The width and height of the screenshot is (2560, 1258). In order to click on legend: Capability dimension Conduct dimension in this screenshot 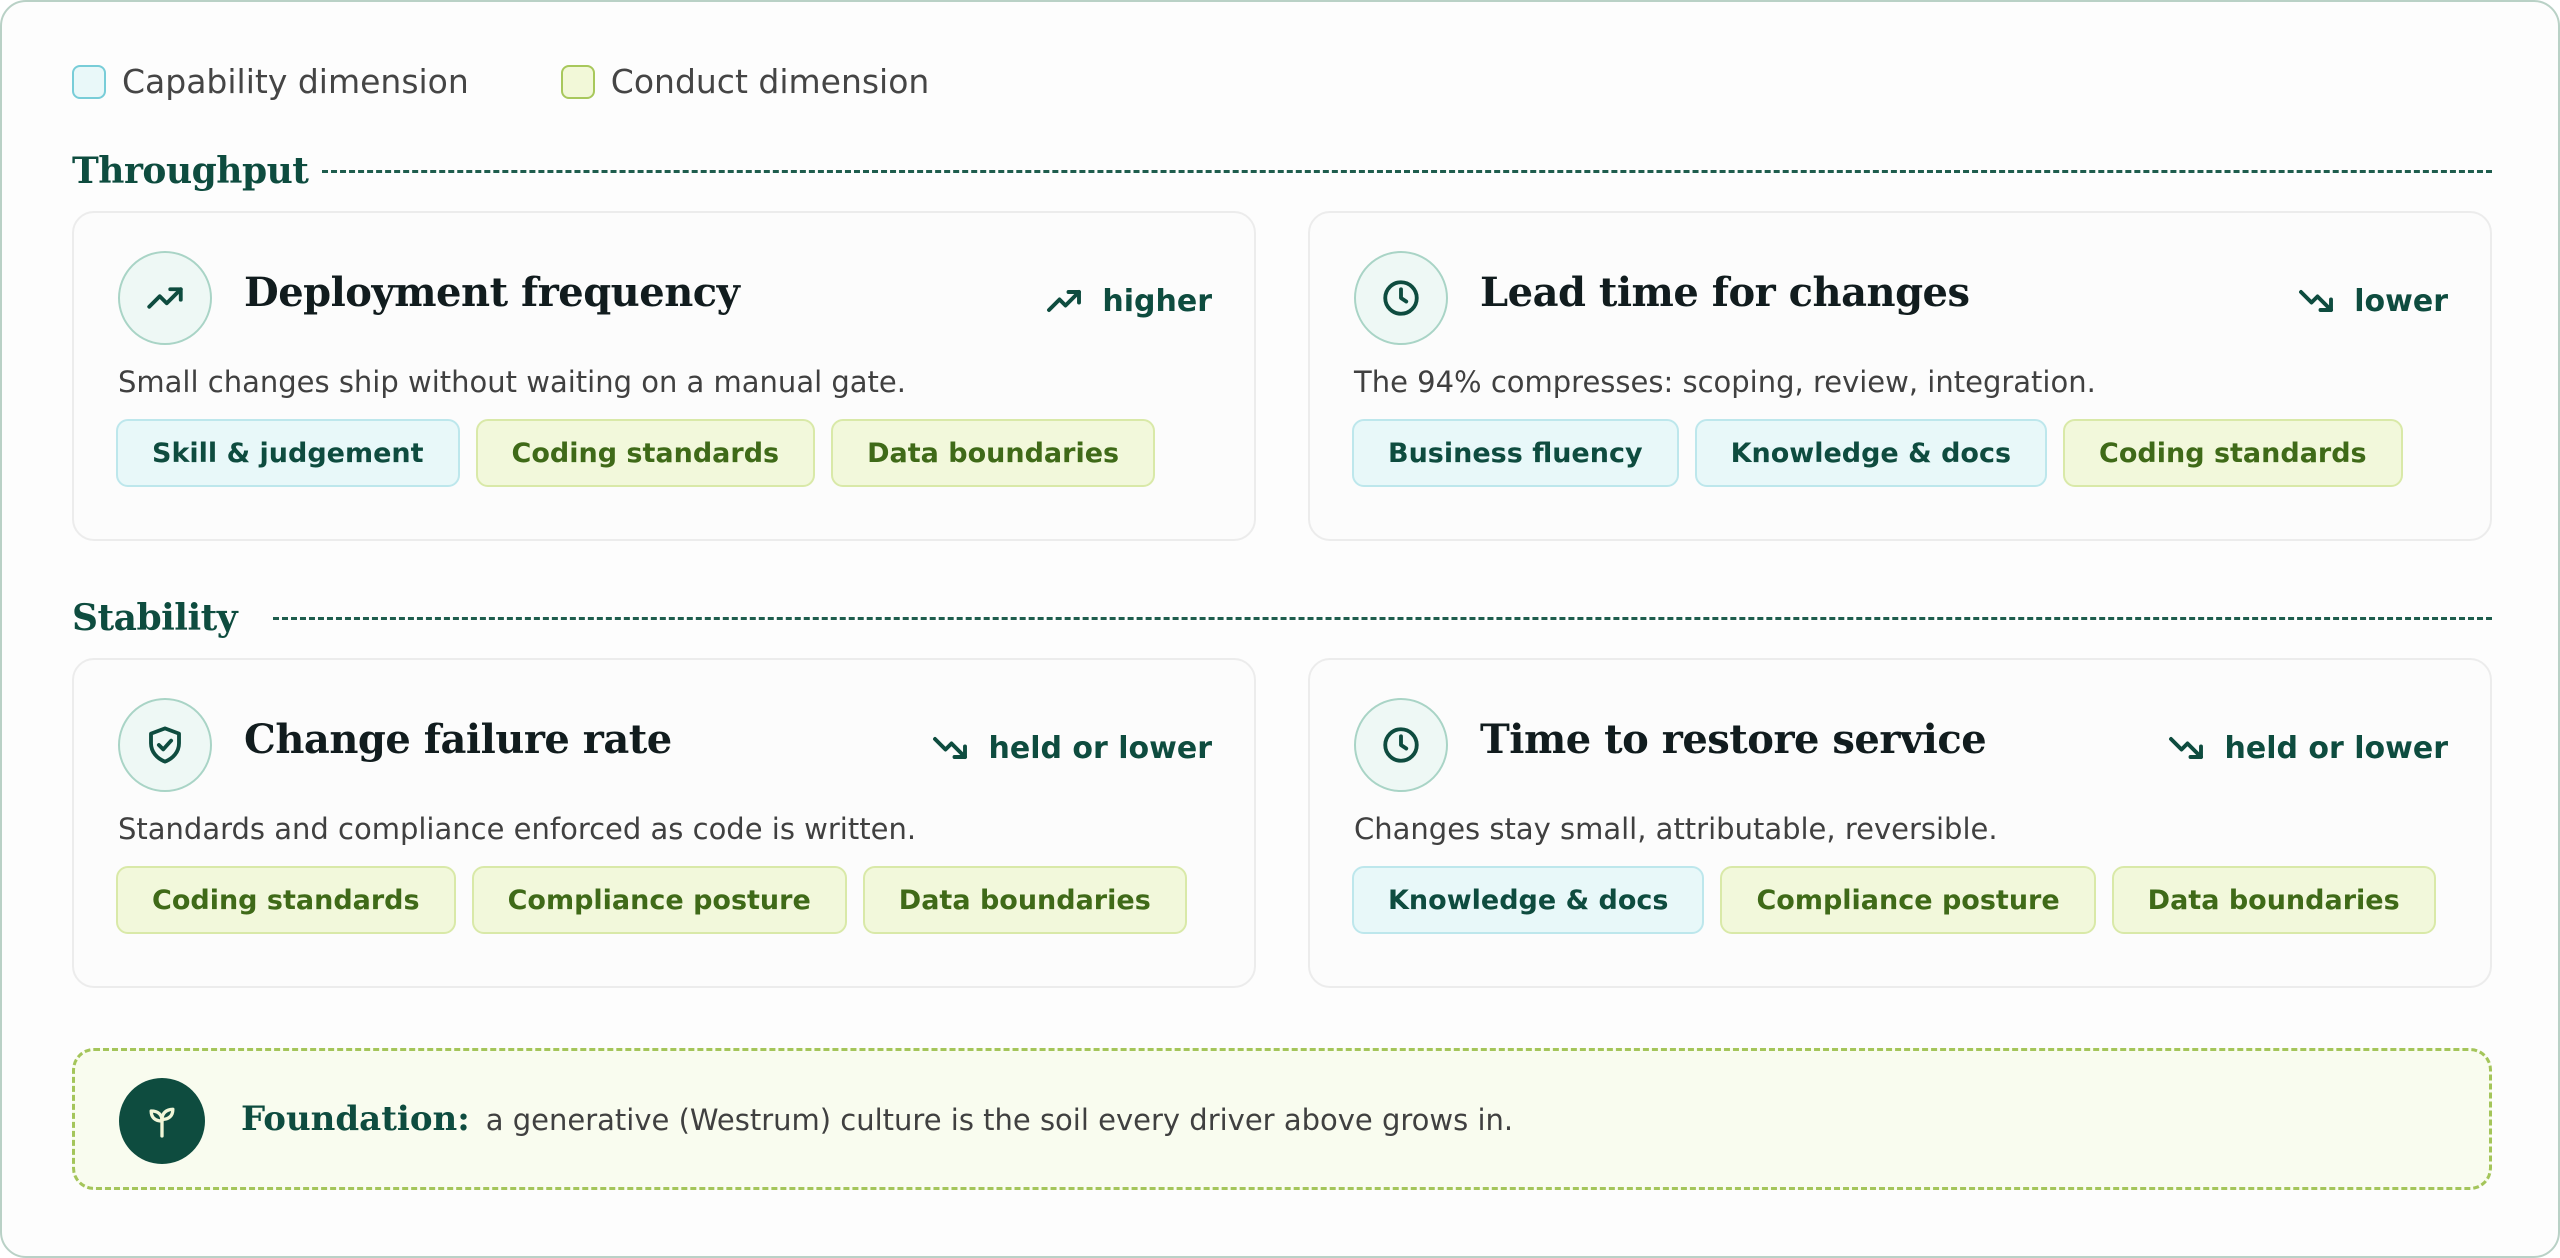, I will do `click(546, 81)`.